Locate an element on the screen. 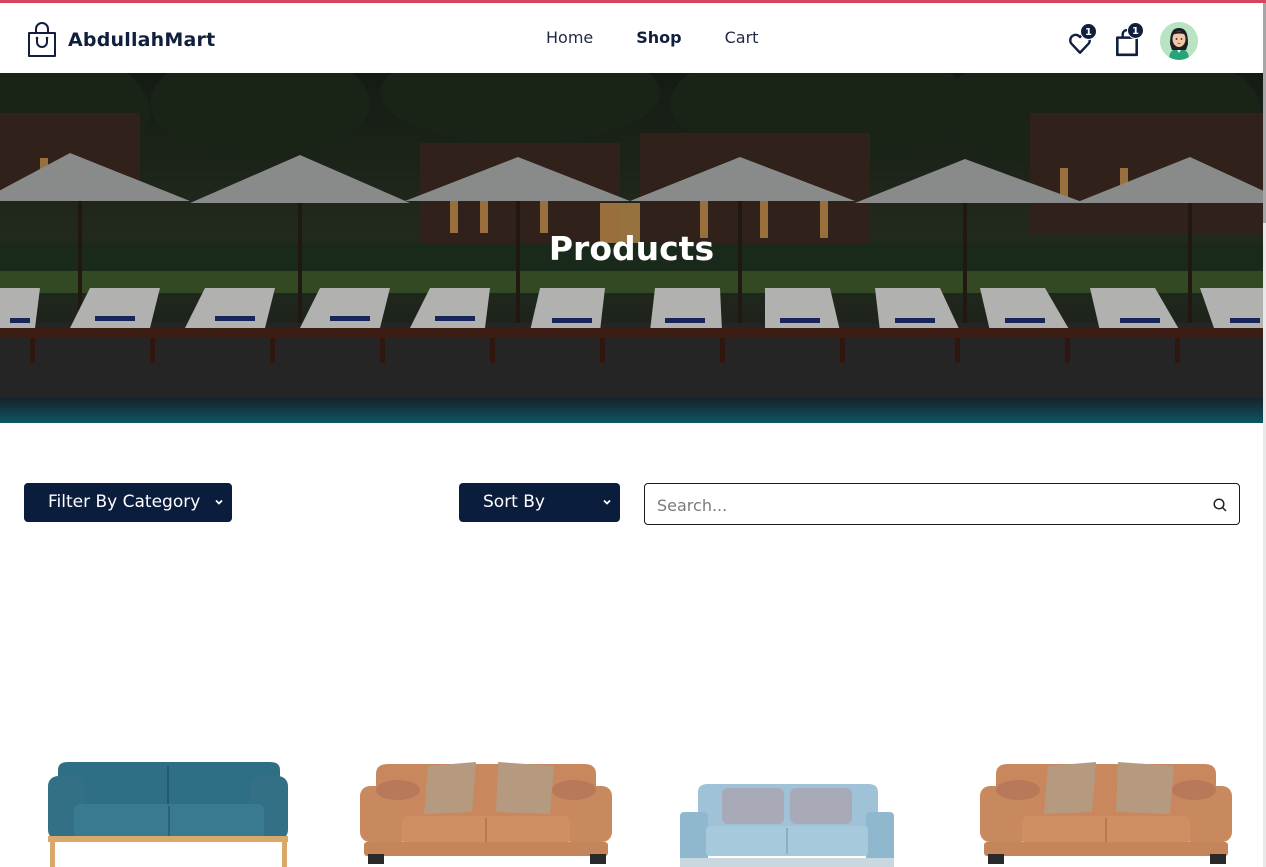 Image resolution: width=1266 pixels, height=867 pixels. search-input is located at coordinates (927, 505).